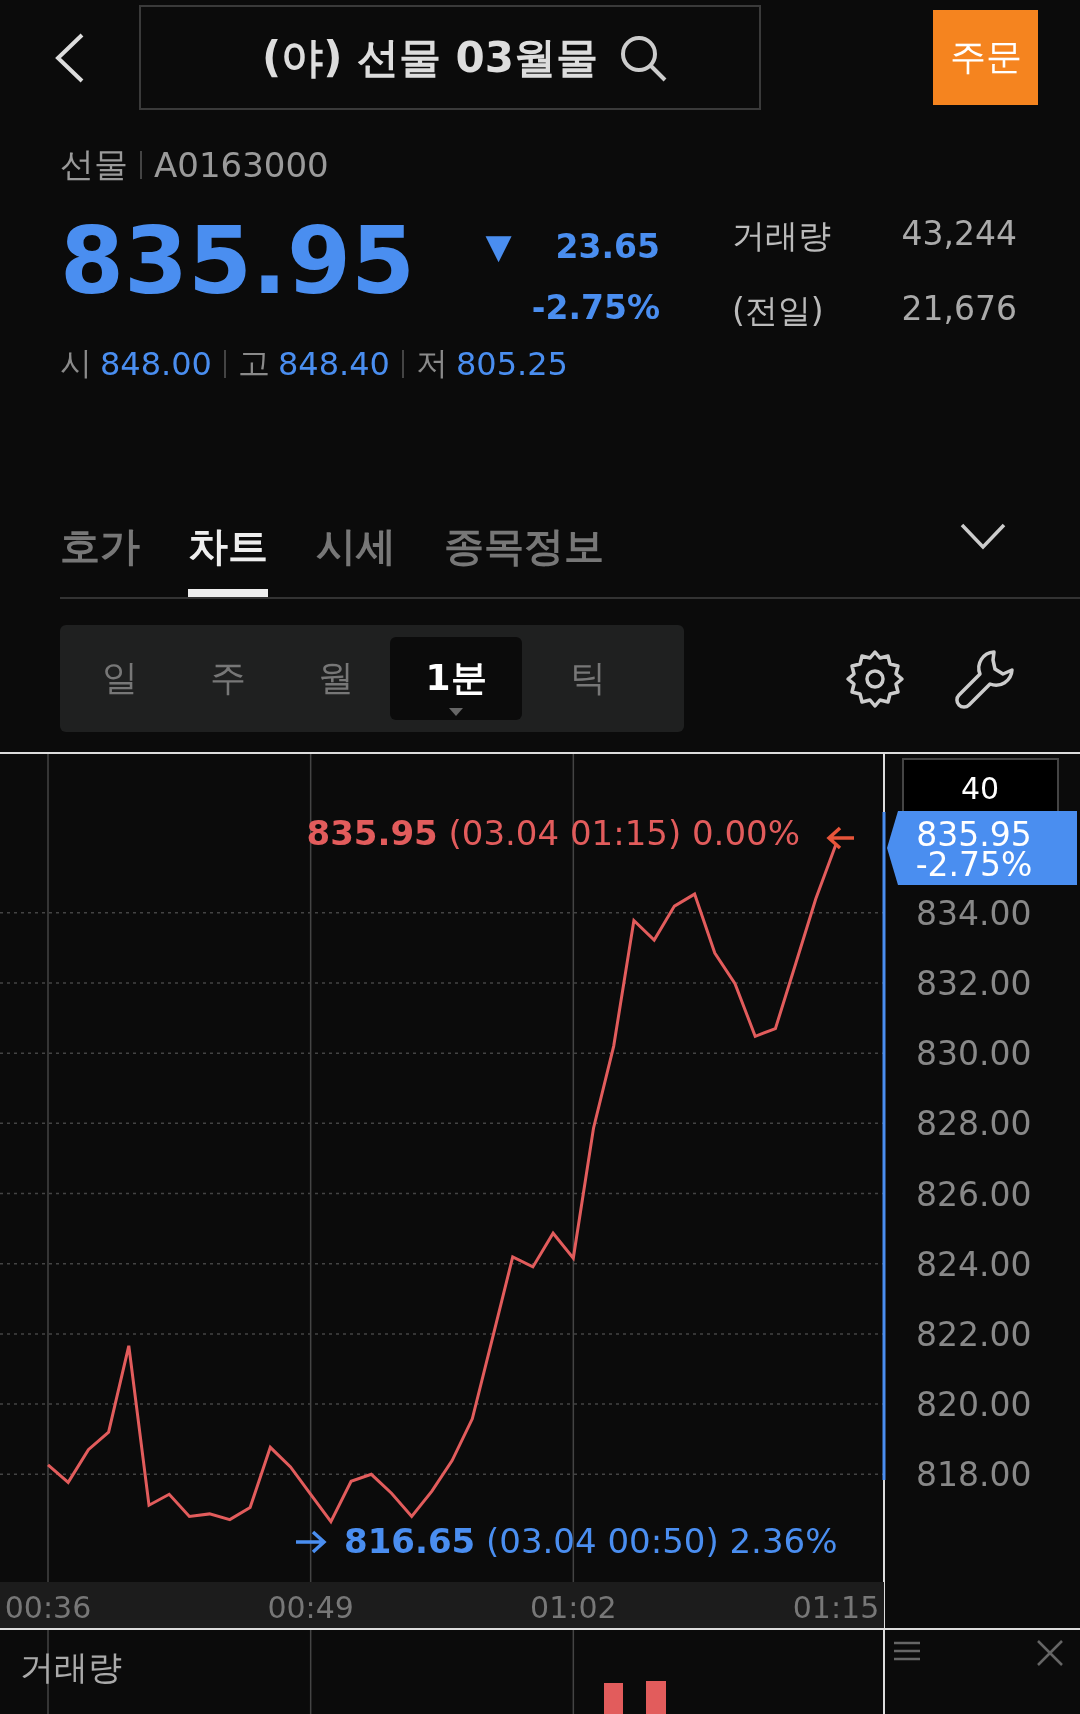  What do you see at coordinates (974, 983) in the screenshot?
I see `y-axis-label: 832.00` at bounding box center [974, 983].